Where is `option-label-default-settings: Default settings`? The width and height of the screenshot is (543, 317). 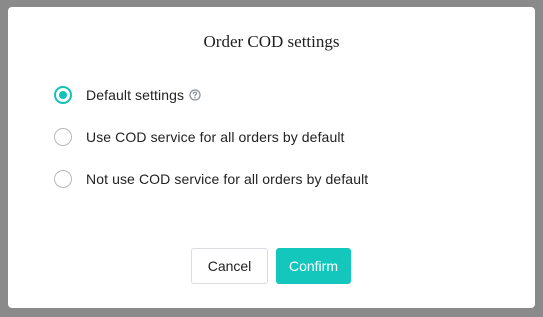 option-label-default-settings: Default settings is located at coordinates (135, 95).